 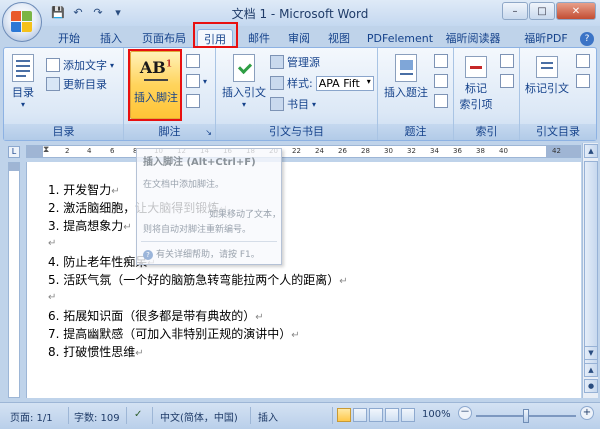 I want to click on zoom-out-button: －, so click(x=465, y=413).